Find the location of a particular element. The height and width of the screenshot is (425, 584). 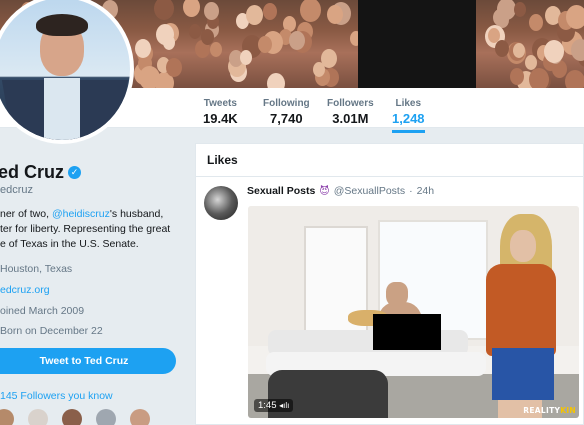

stat-following-value: 7,740 is located at coordinates (286, 118).